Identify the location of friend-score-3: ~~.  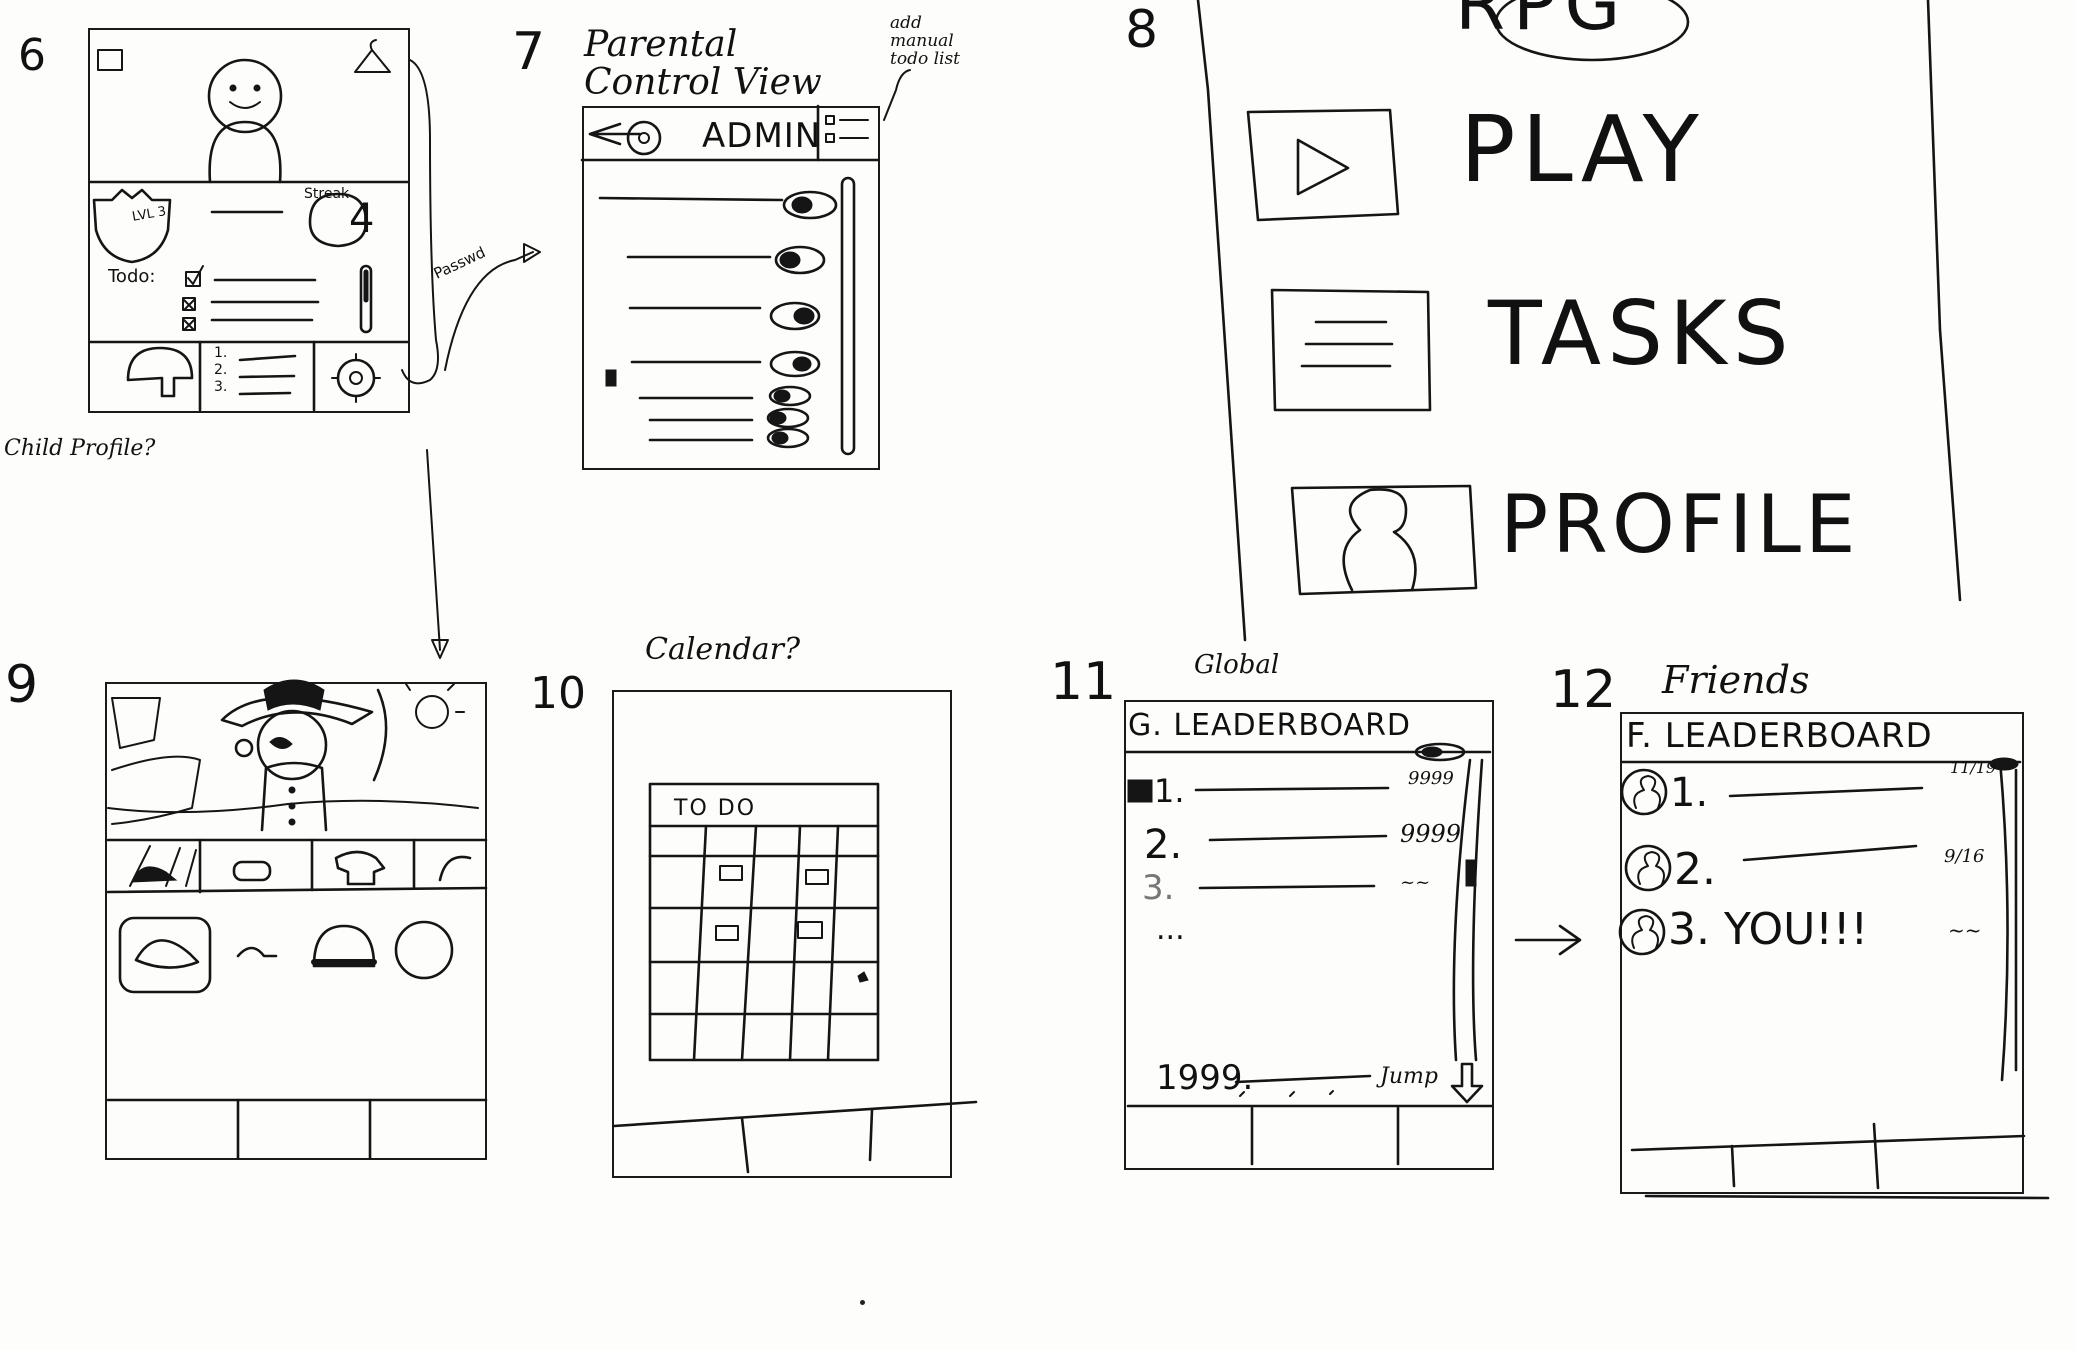
(1965, 930).